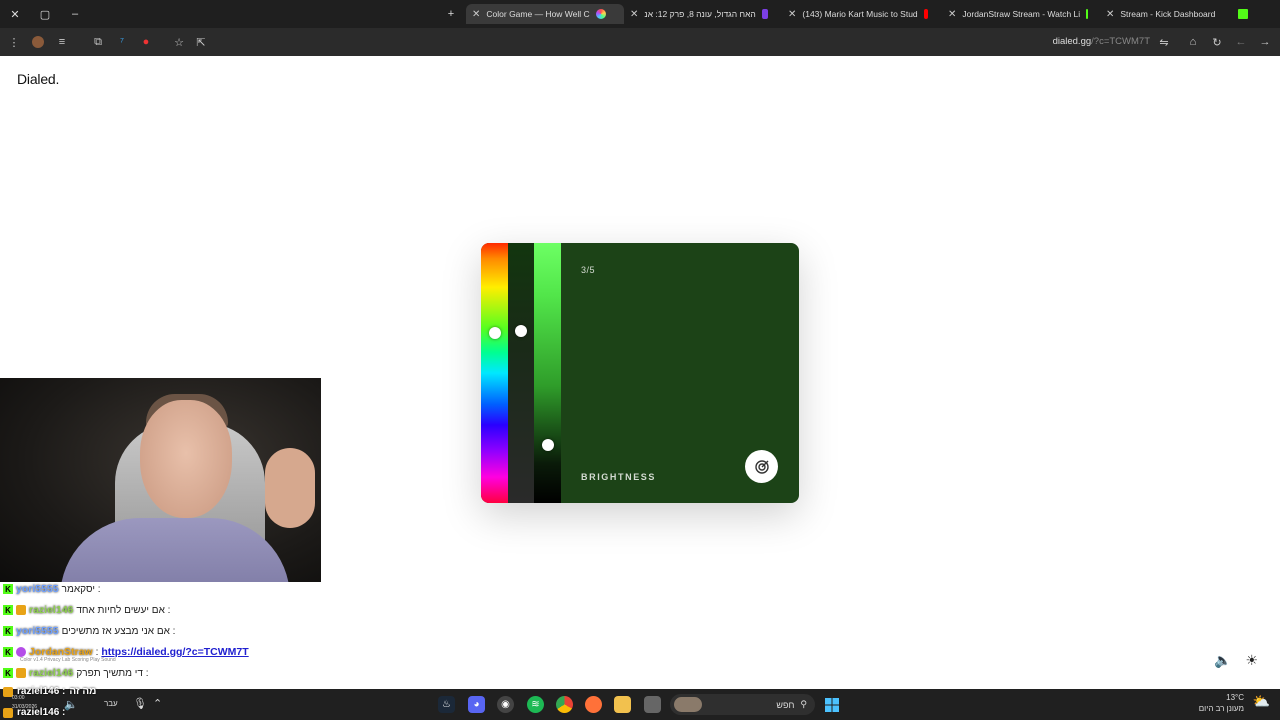 The height and width of the screenshot is (720, 1280). What do you see at coordinates (1241, 42) in the screenshot?
I see `back-icon: ←` at bounding box center [1241, 42].